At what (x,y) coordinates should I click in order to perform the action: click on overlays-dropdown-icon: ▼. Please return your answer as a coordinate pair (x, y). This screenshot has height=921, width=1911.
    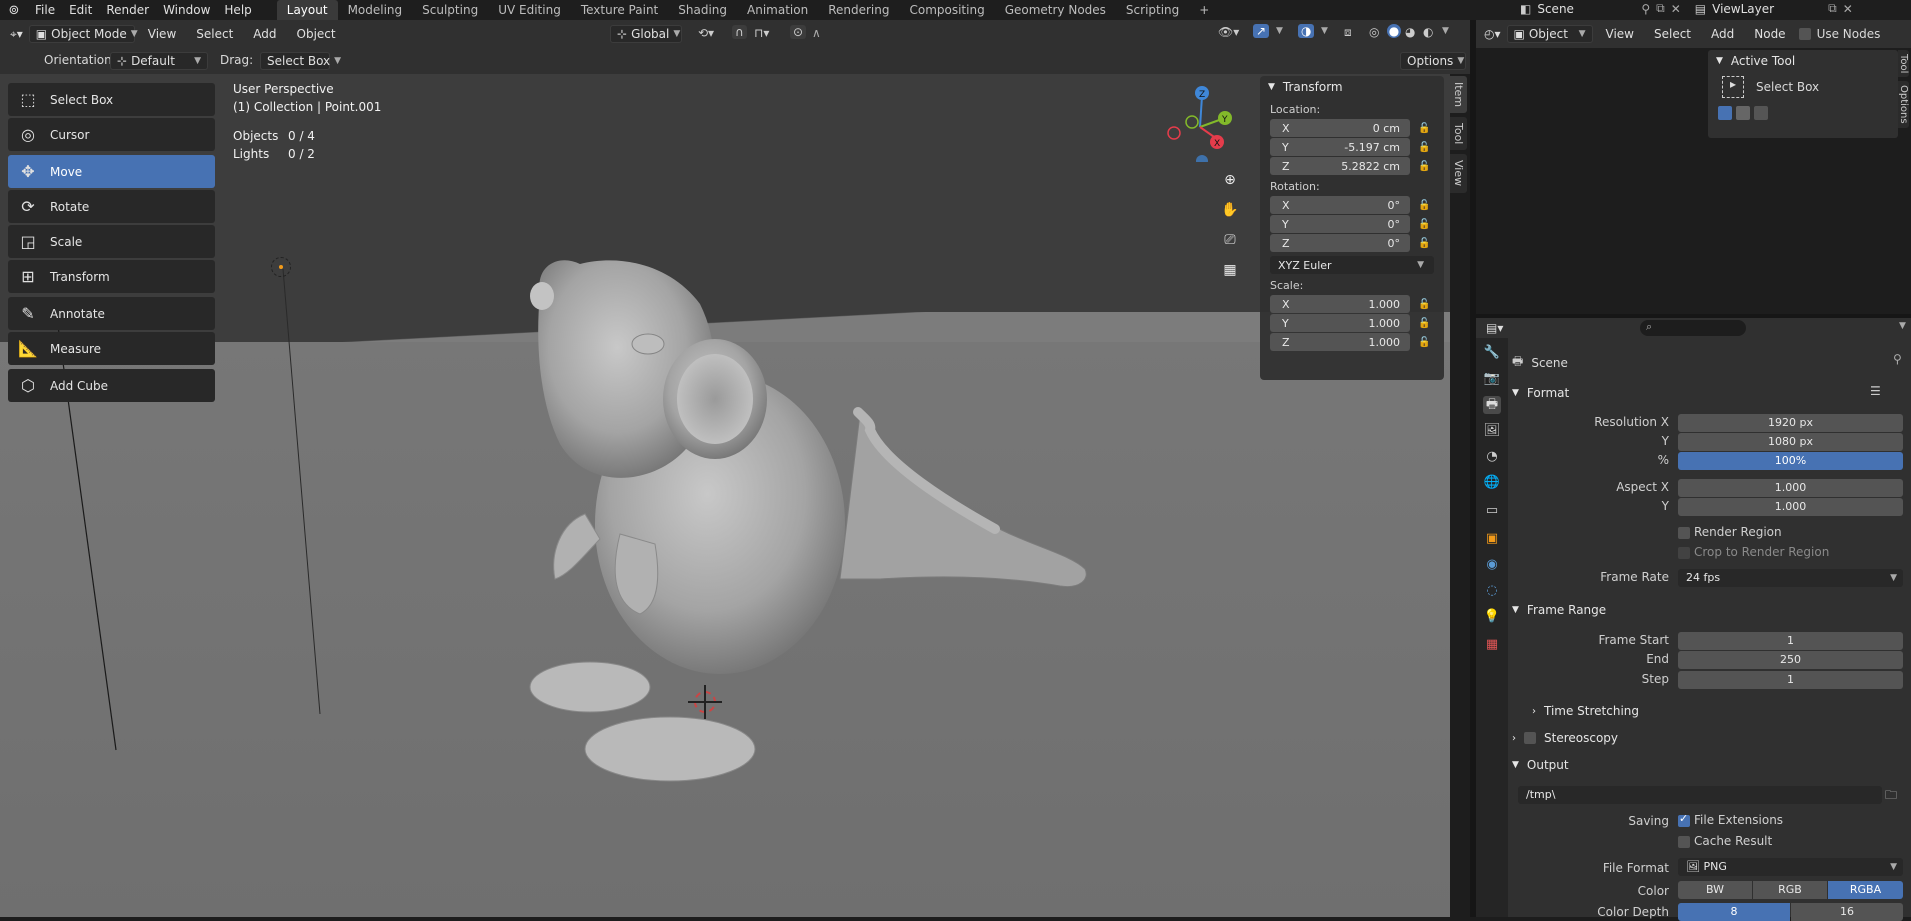
    Looking at the image, I should click on (1324, 31).